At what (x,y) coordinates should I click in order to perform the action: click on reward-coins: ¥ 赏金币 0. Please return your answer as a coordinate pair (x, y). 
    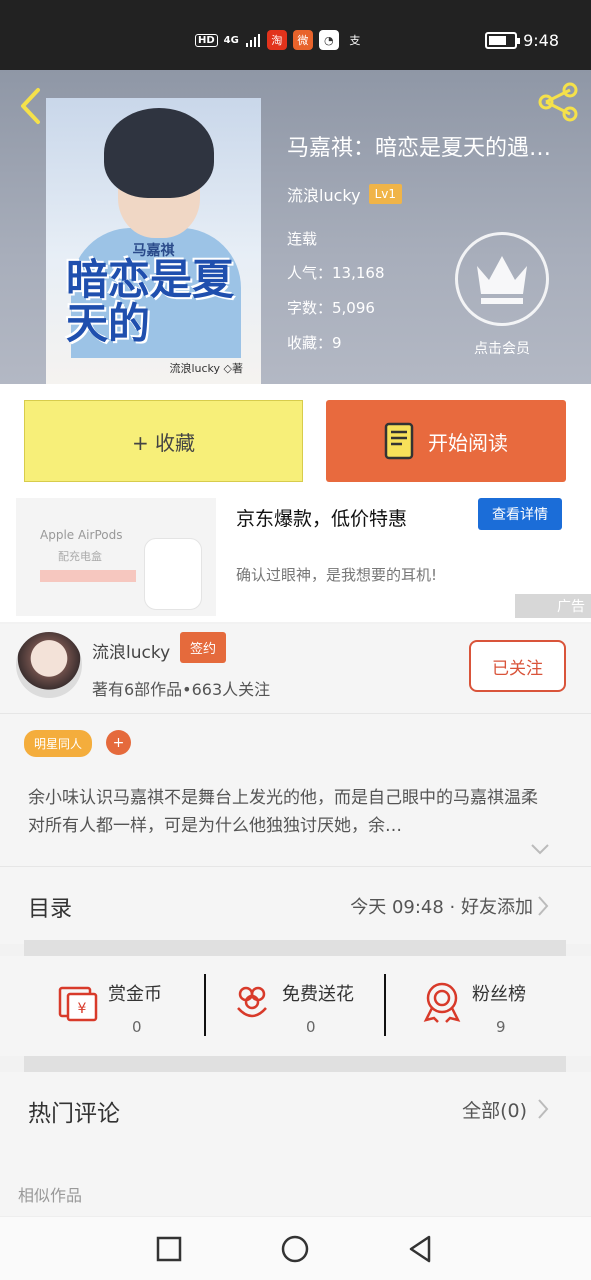
    Looking at the image, I should click on (146, 1006).